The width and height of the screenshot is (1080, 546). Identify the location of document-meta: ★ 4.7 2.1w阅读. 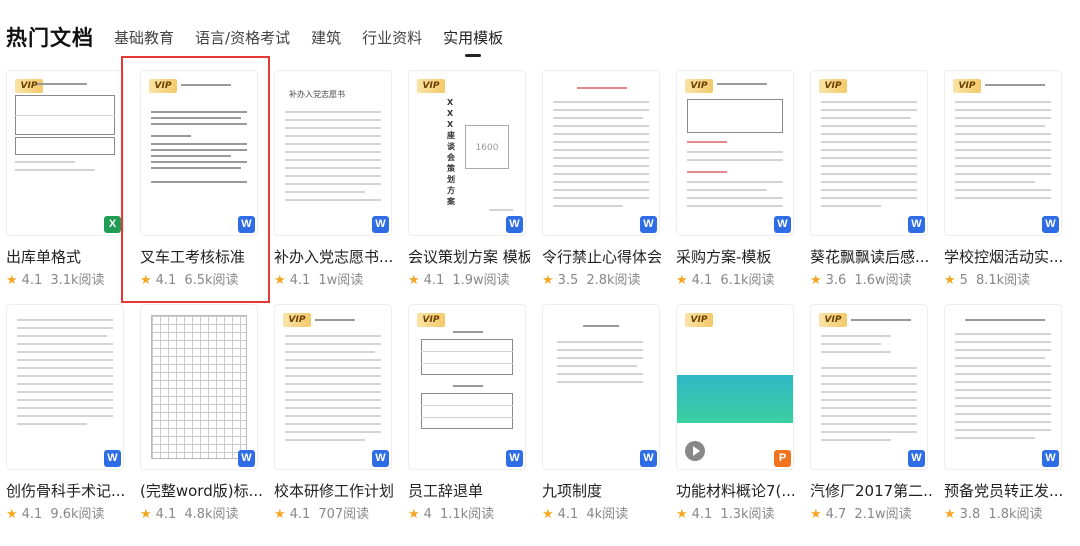
(861, 512).